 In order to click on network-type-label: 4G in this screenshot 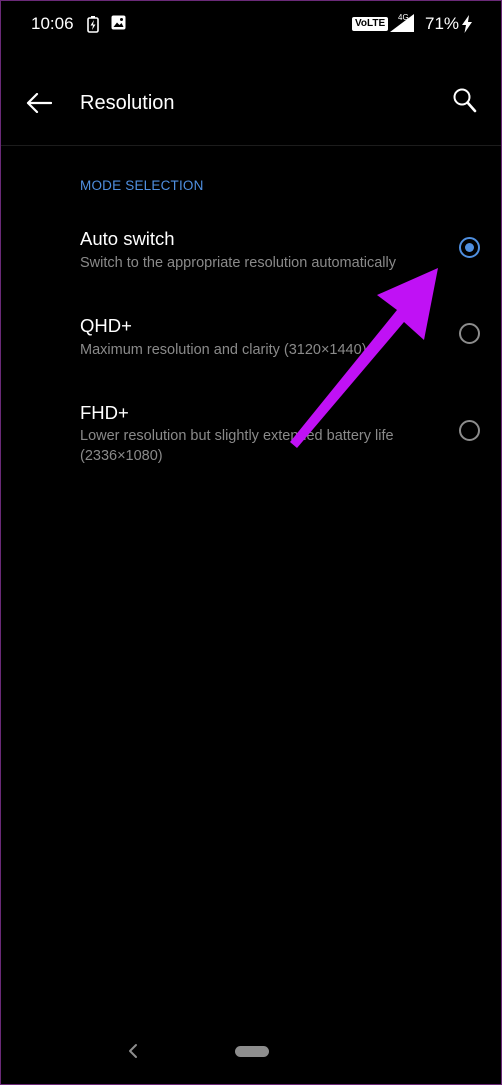, I will do `click(403, 17)`.